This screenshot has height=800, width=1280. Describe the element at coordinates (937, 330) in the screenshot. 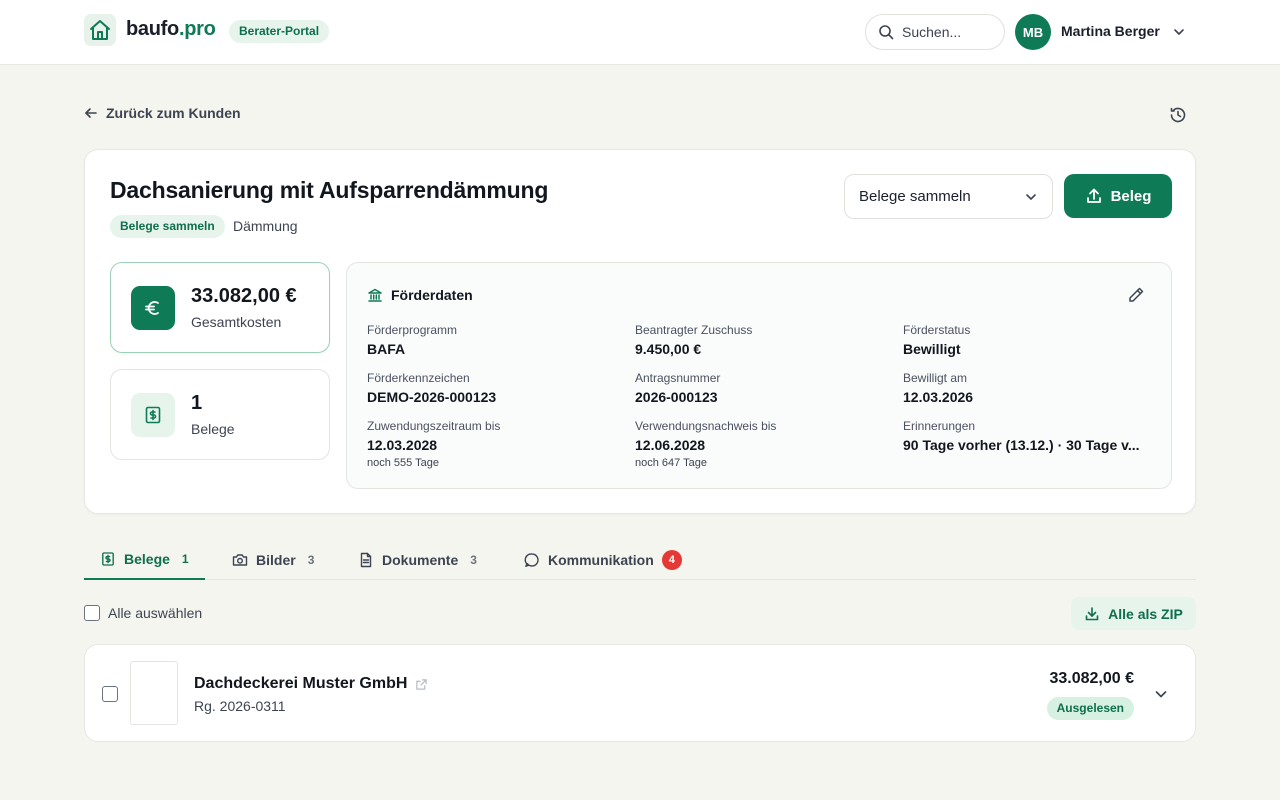

I see `funding-status-label: Förderstatus` at that location.